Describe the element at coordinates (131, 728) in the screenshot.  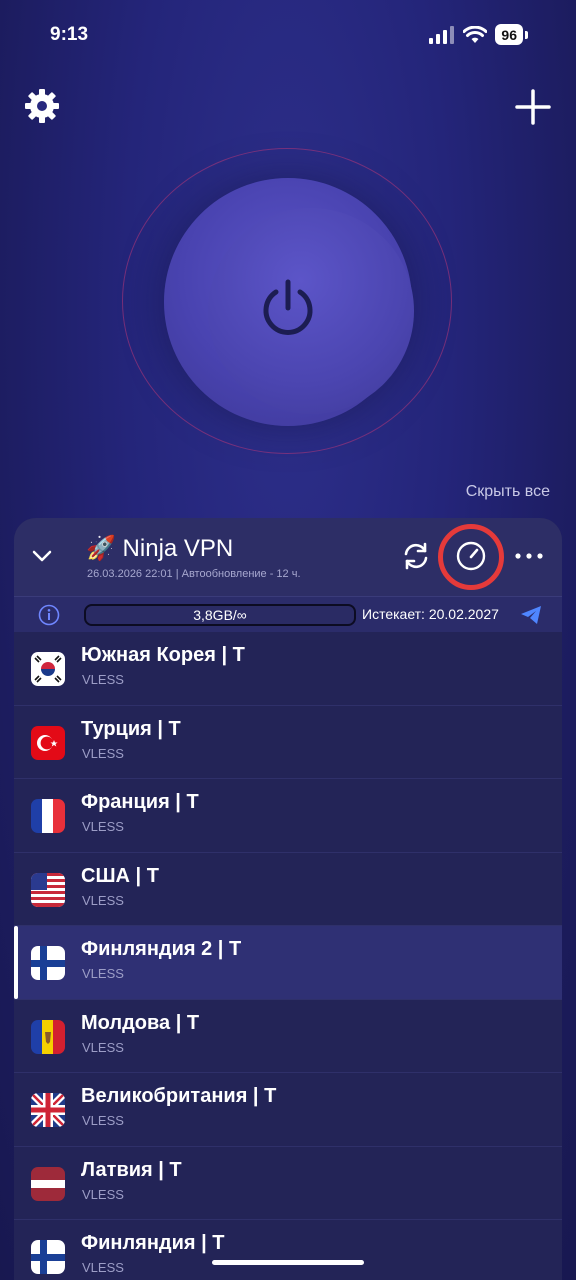
I see `server-name: Турция | T` at that location.